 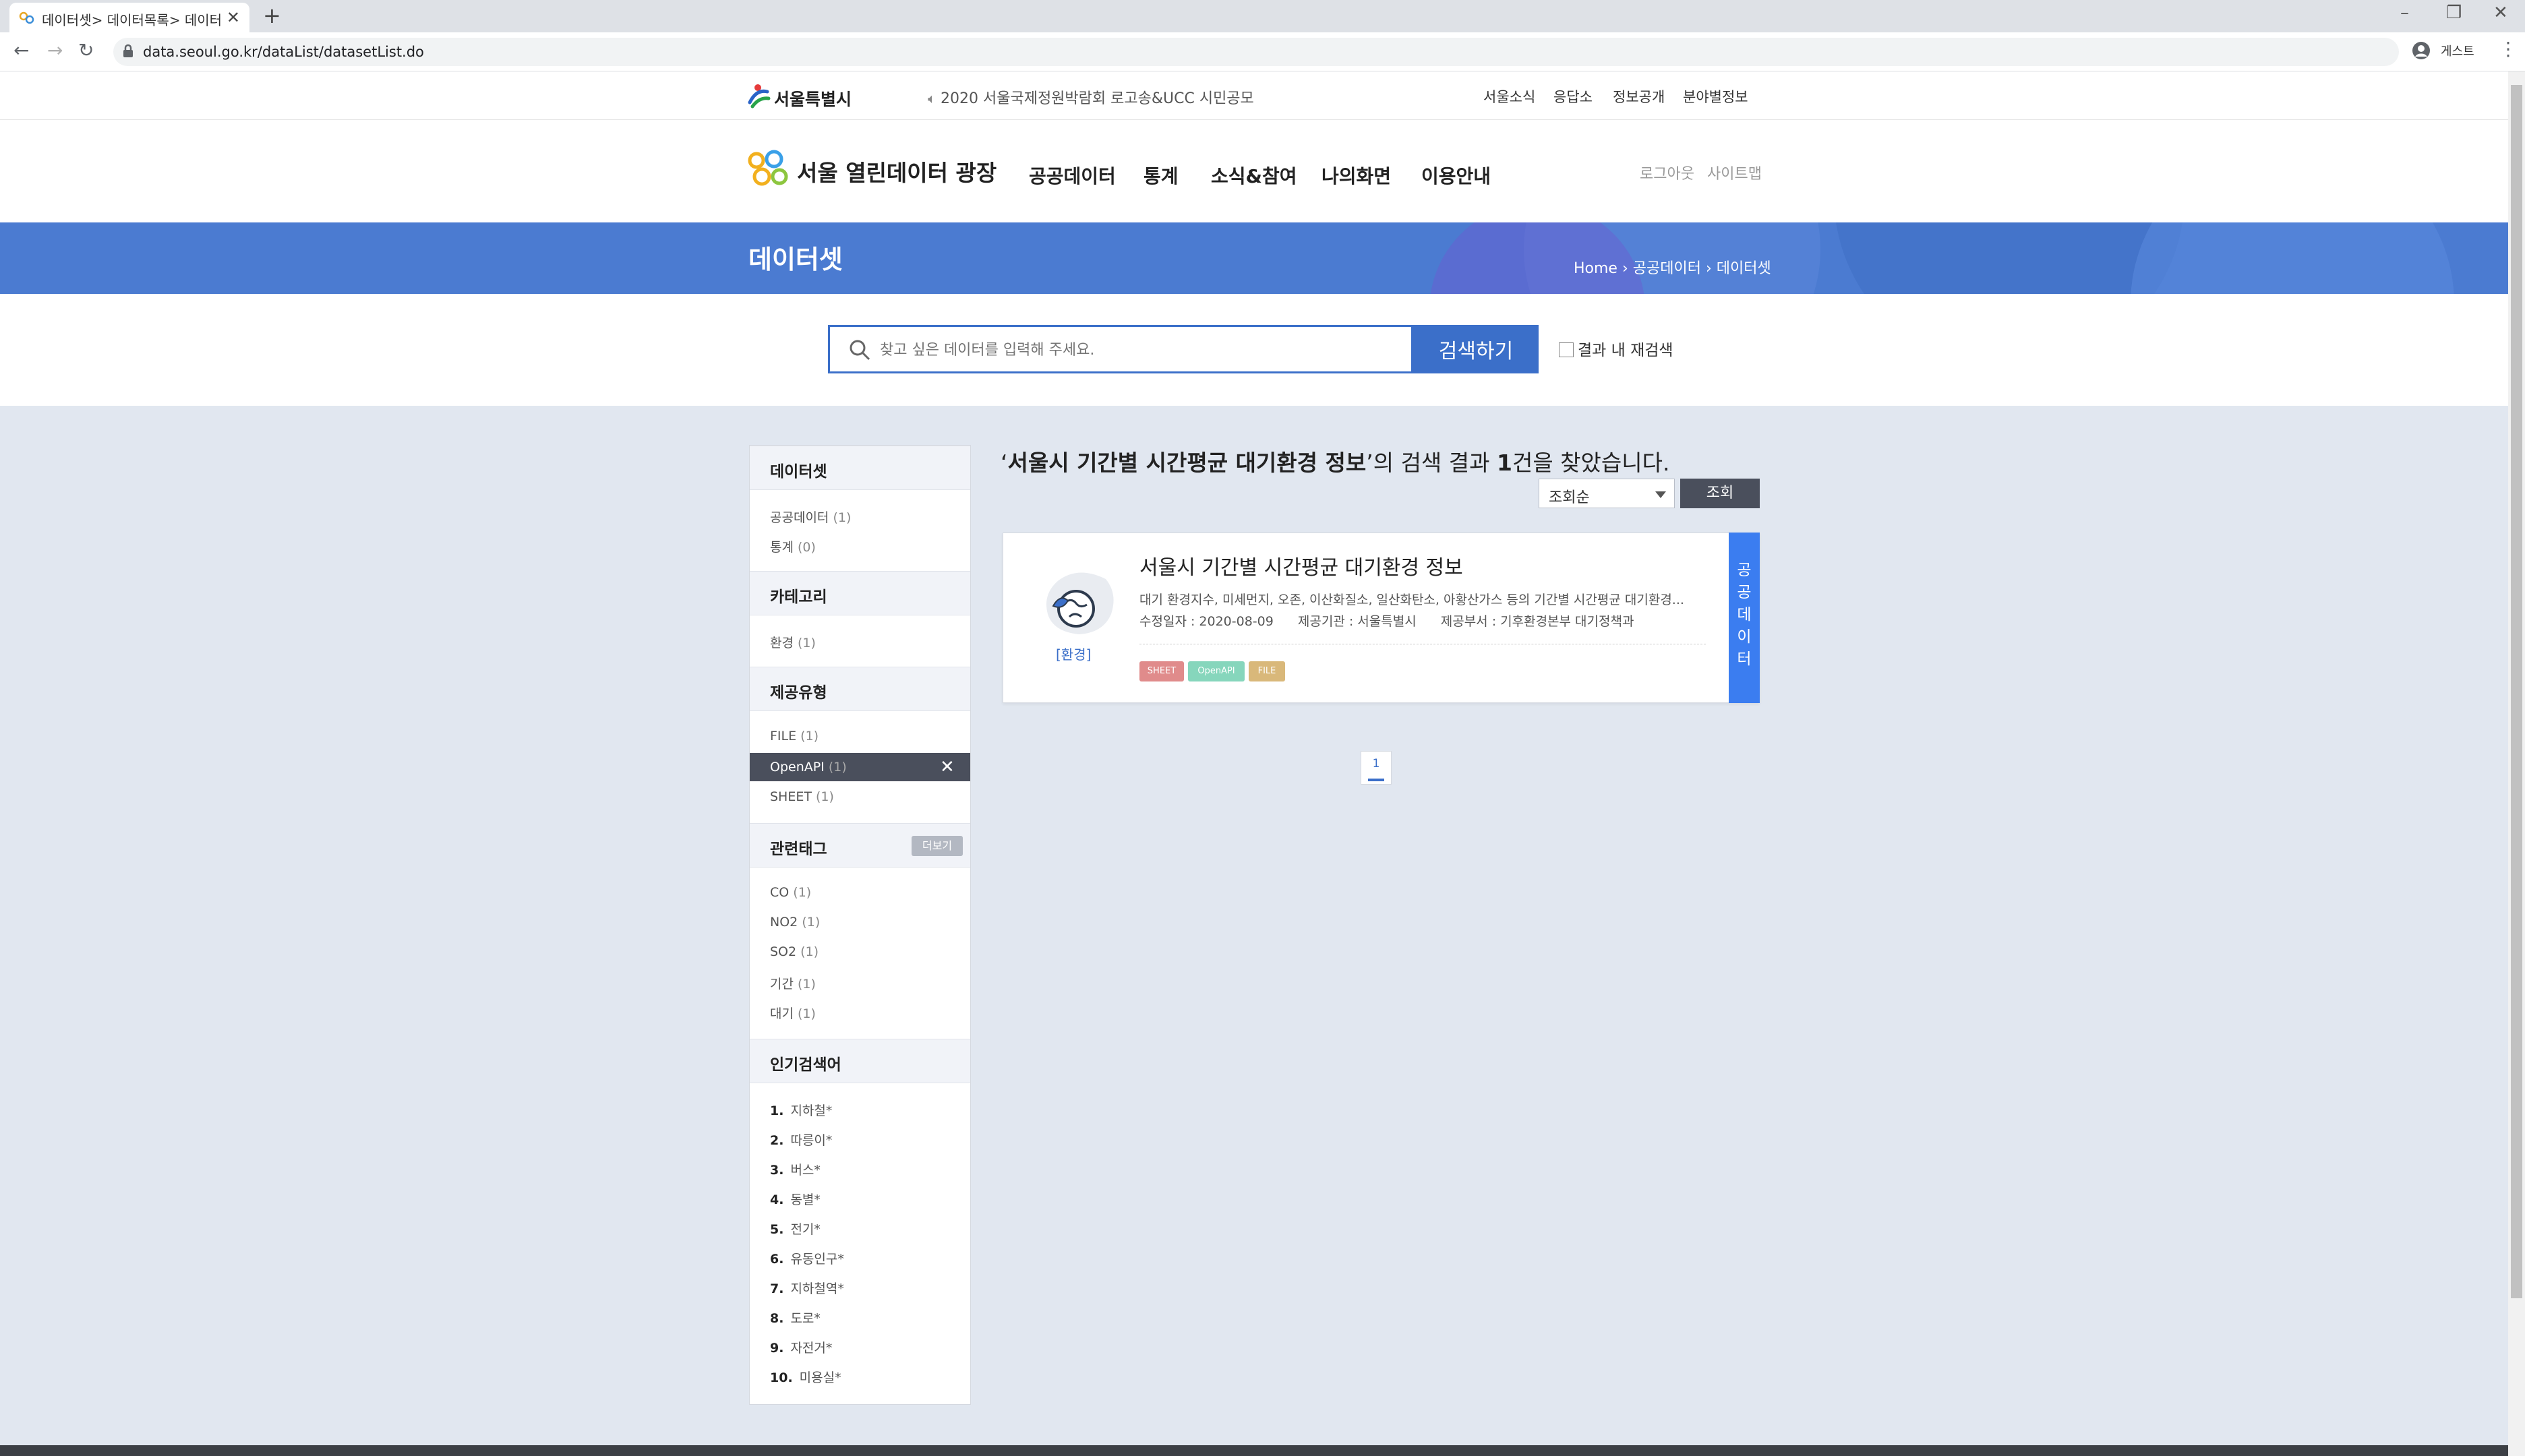 I want to click on facet-header-tags: 관련태그 더보기, so click(x=860, y=845).